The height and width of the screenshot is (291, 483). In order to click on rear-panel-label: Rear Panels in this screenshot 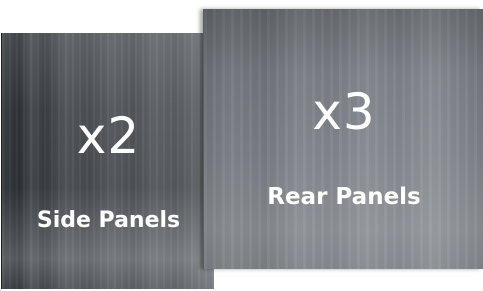, I will do `click(344, 197)`.